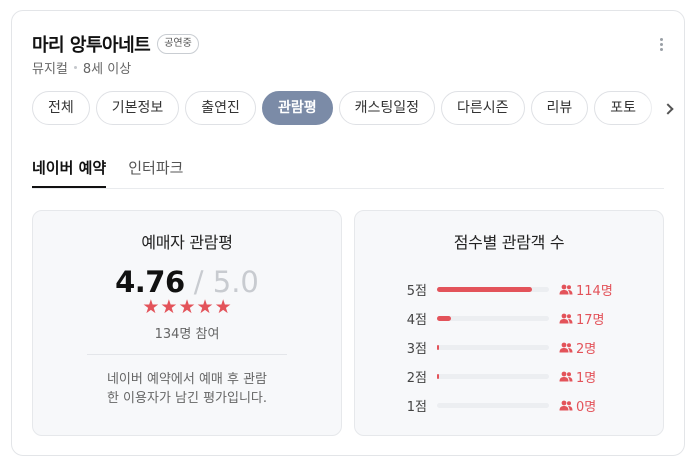 The image size is (698, 463). What do you see at coordinates (150, 282) in the screenshot?
I see `average-score: 4.76` at bounding box center [150, 282].